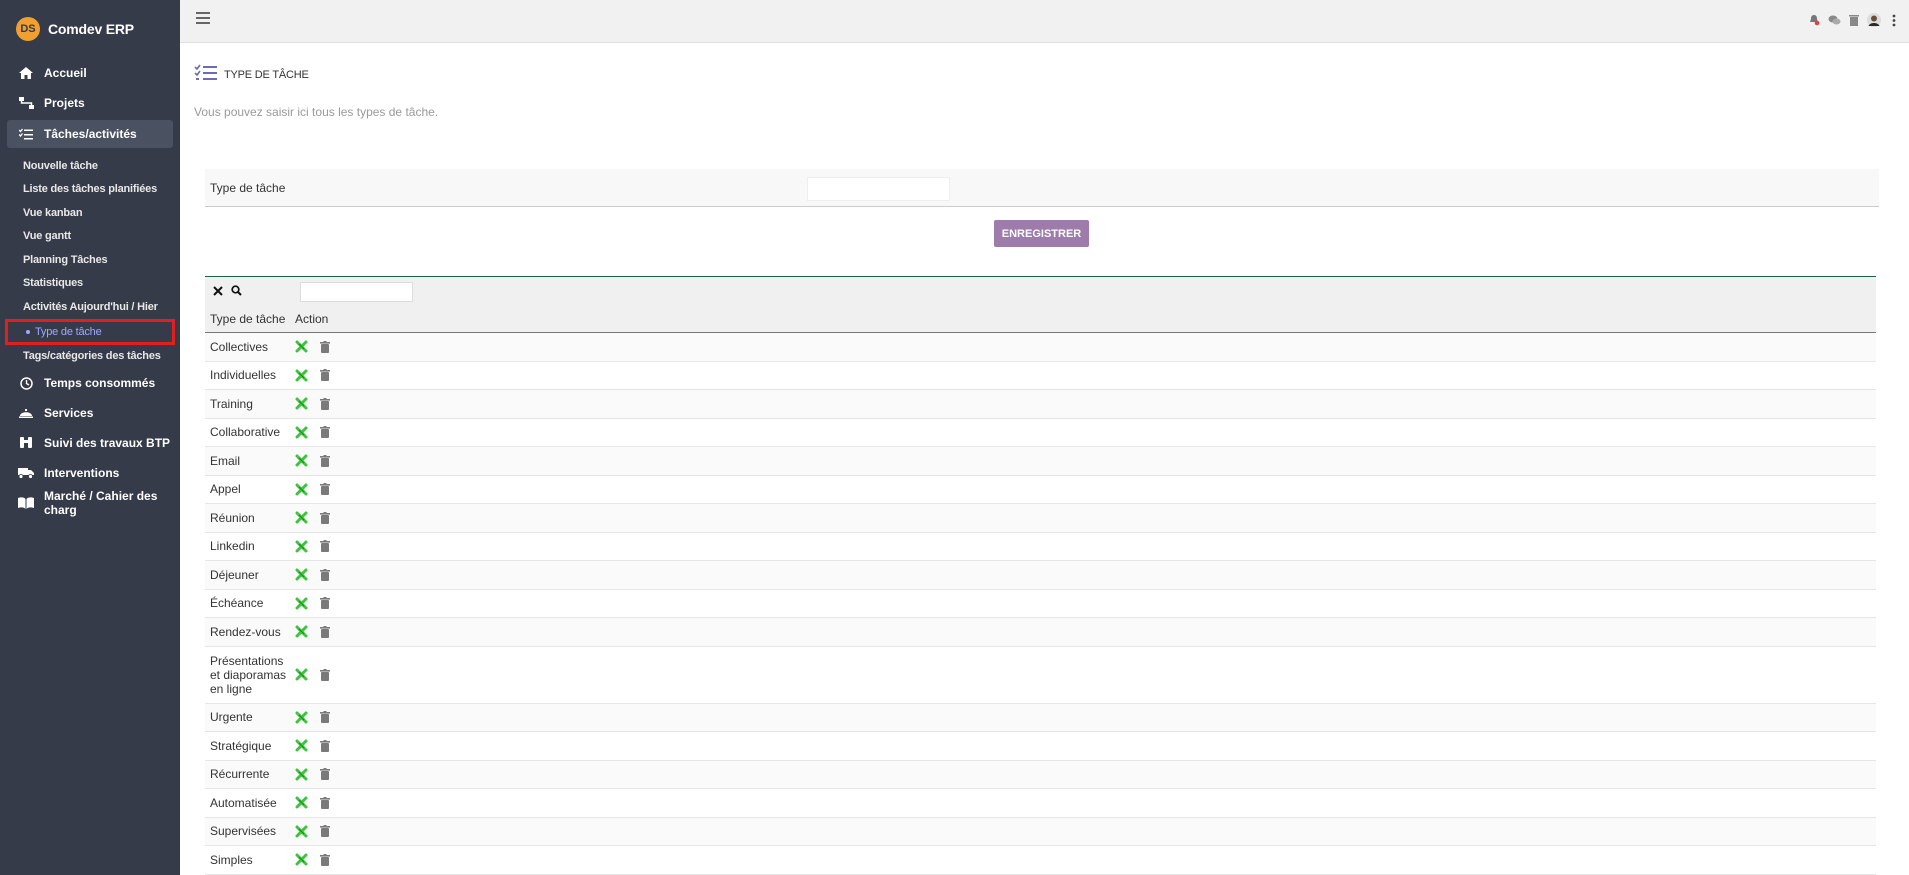 The height and width of the screenshot is (875, 1909). Describe the element at coordinates (1040, 603) in the screenshot. I see `table-row: Échéance` at that location.